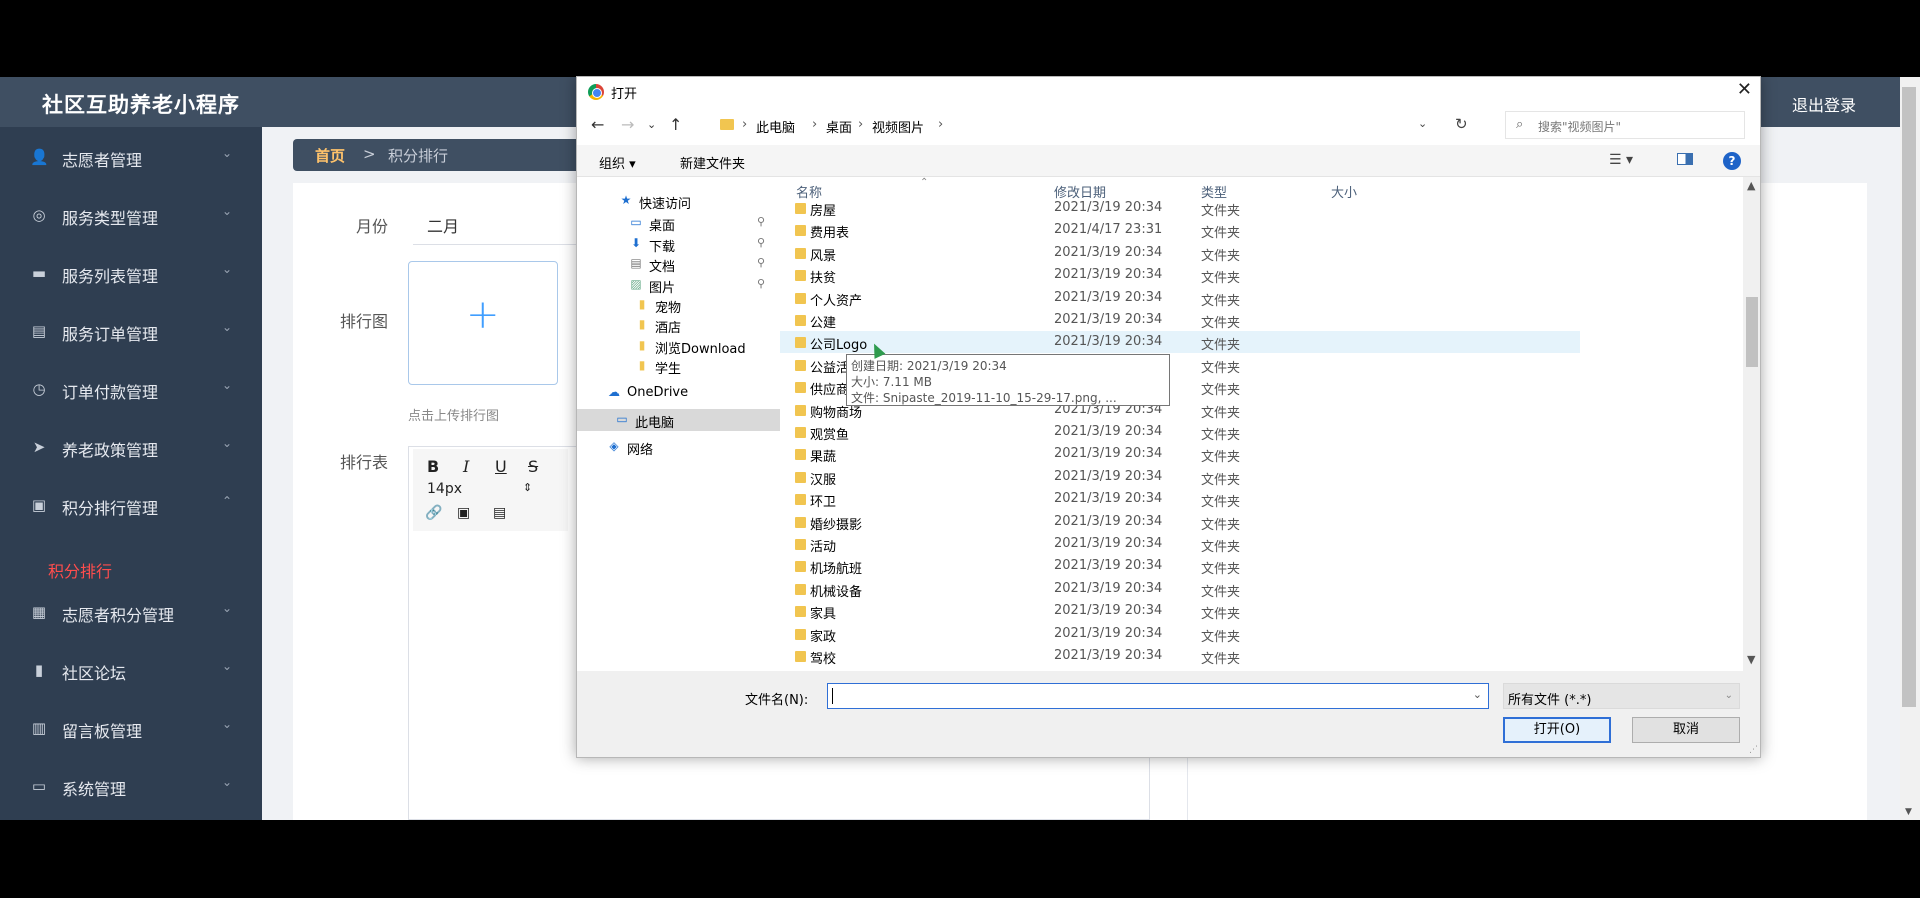  Describe the element at coordinates (678, 305) in the screenshot. I see `nav-item: ▮ 宠物` at that location.